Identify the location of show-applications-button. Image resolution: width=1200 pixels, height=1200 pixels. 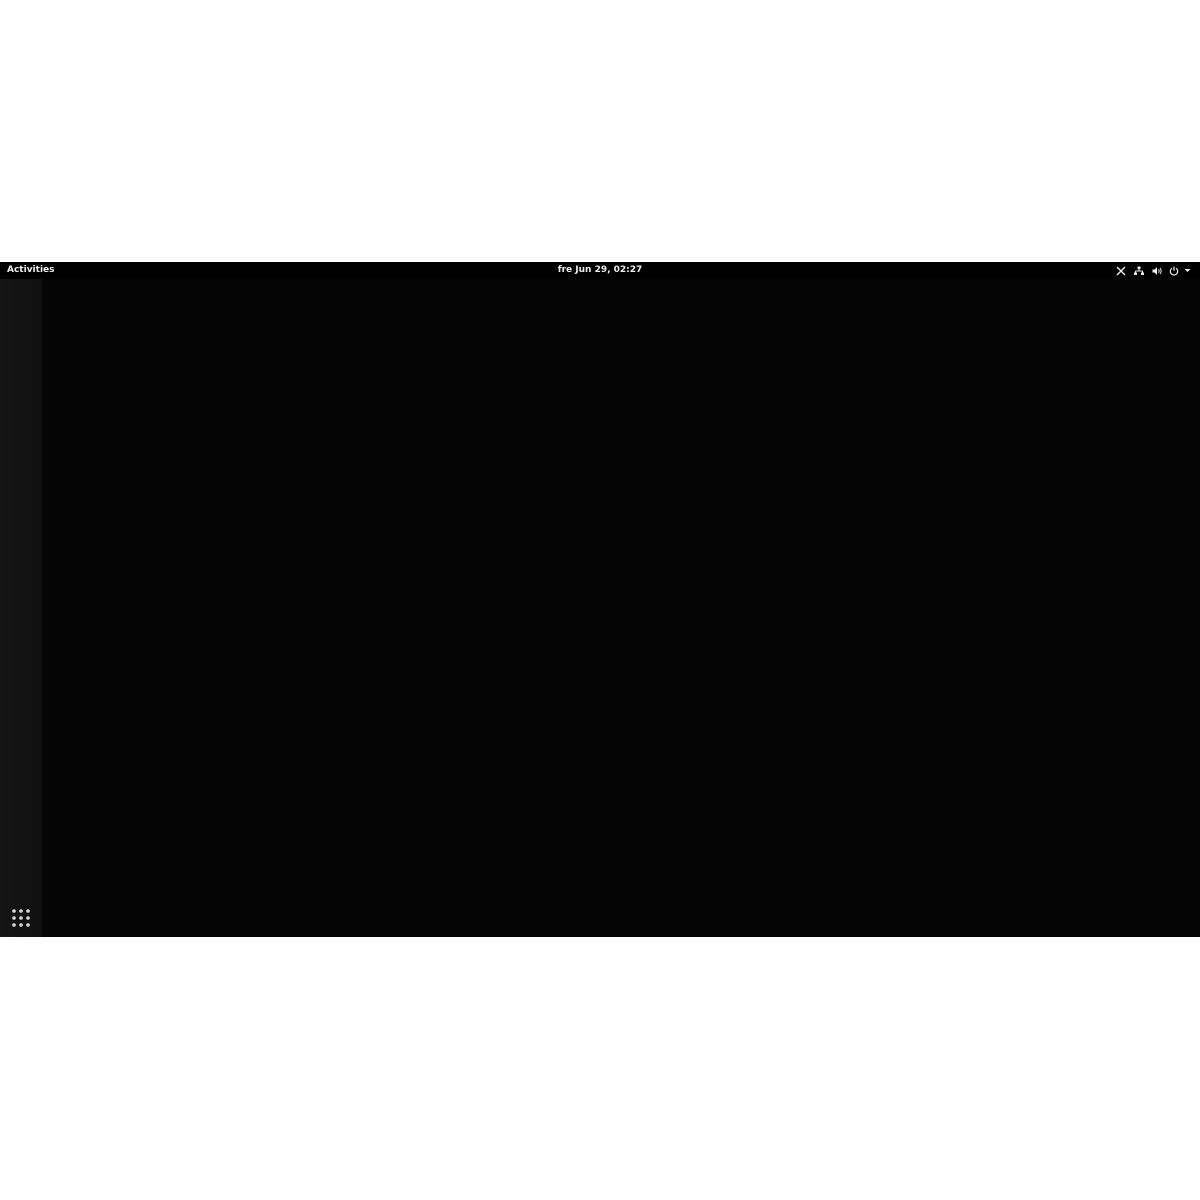
(21, 918).